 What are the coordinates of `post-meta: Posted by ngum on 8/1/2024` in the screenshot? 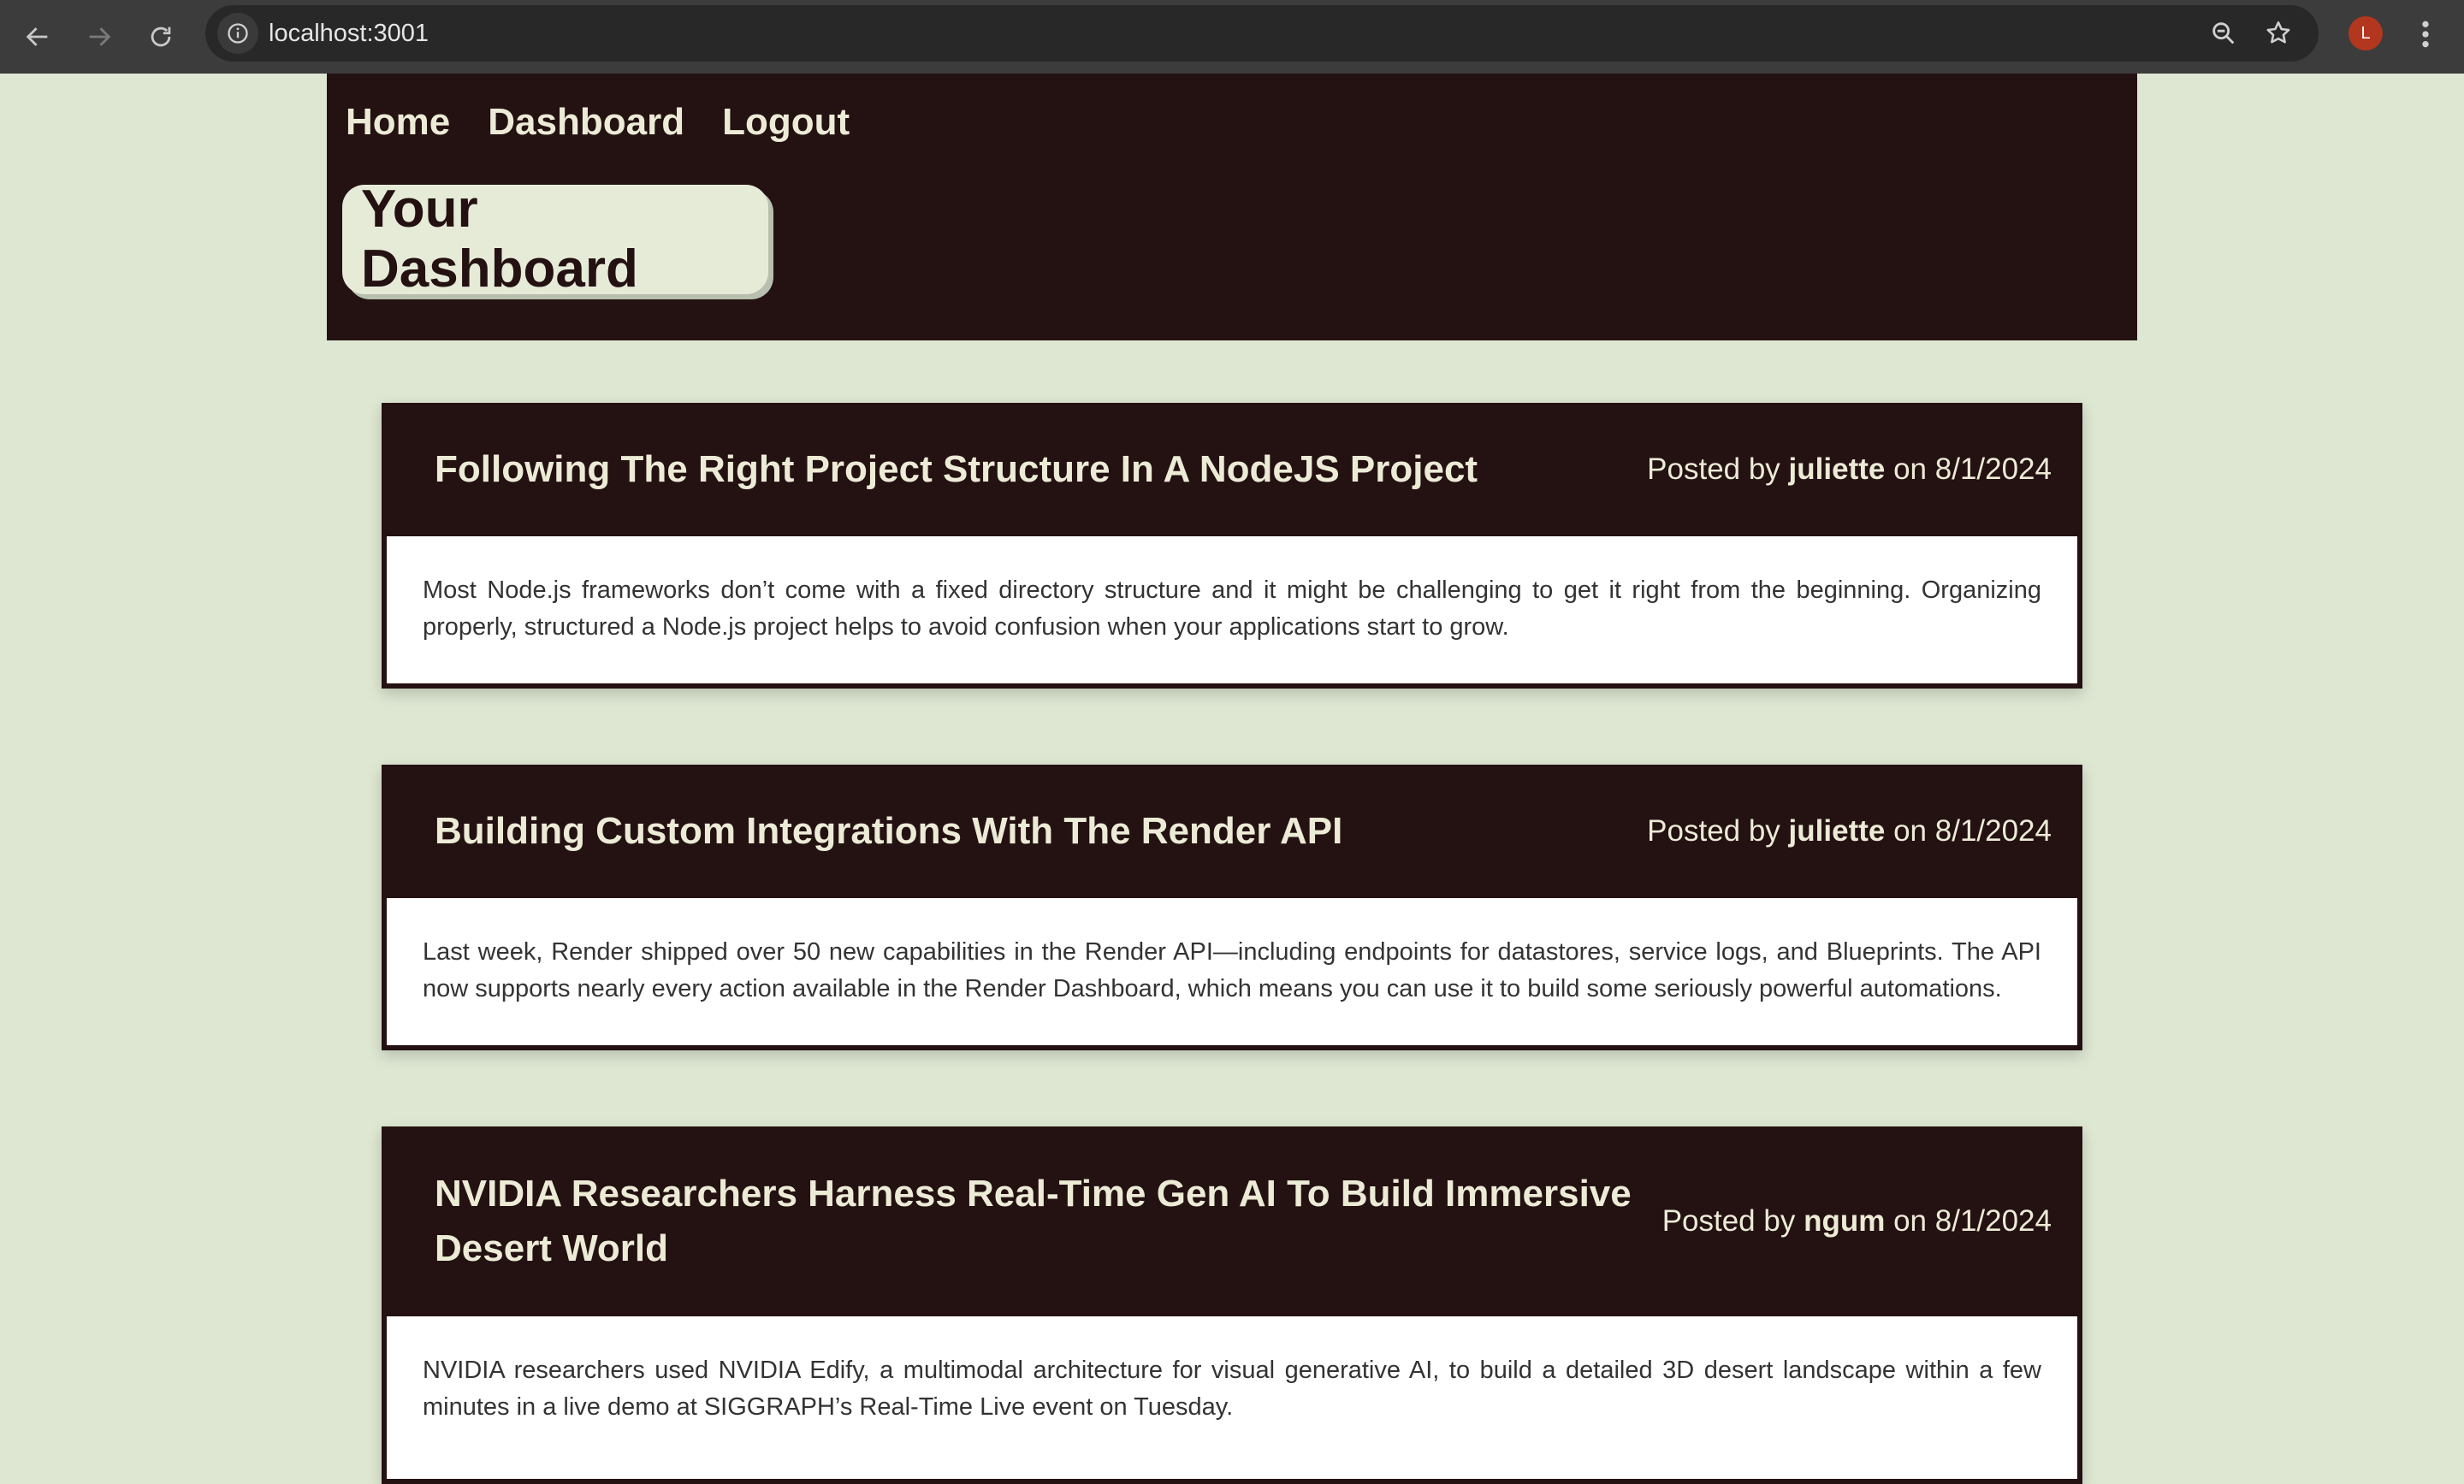 It's located at (1857, 1221).